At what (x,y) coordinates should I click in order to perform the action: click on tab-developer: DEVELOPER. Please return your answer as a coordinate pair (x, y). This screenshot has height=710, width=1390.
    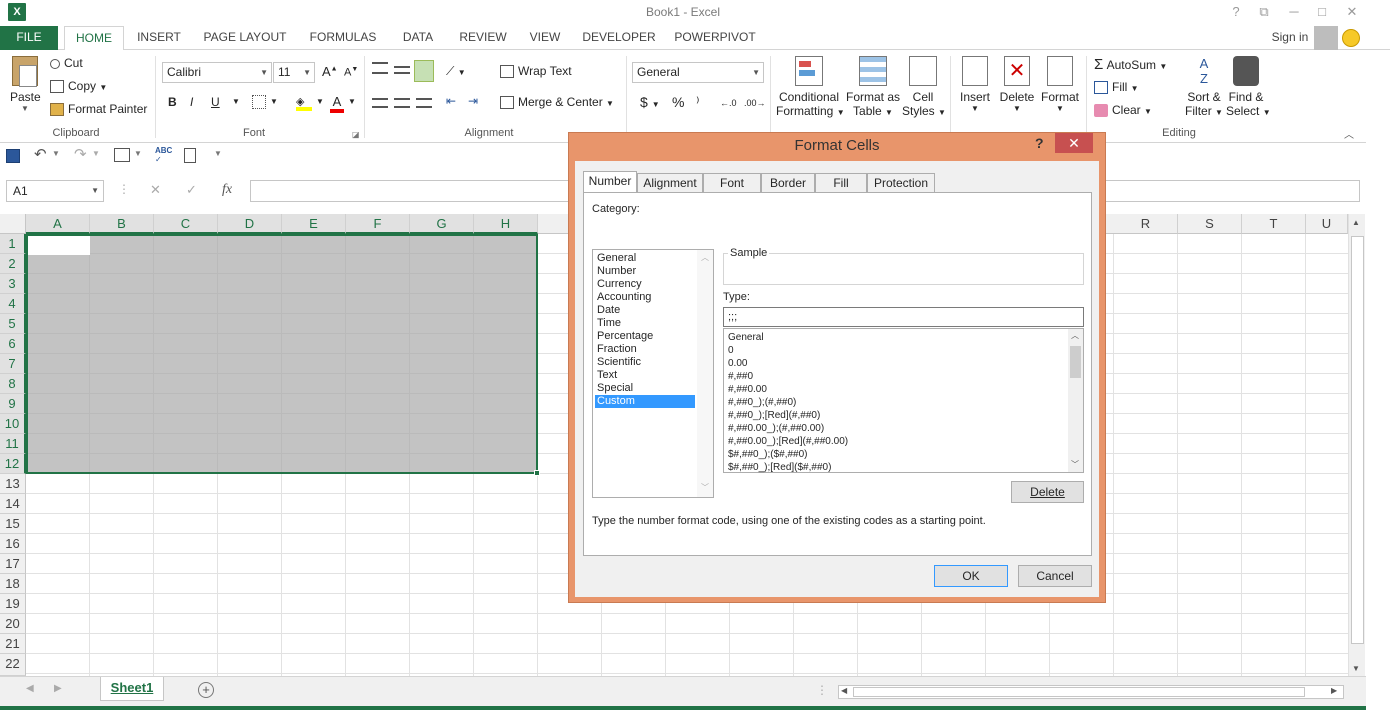
    Looking at the image, I should click on (619, 38).